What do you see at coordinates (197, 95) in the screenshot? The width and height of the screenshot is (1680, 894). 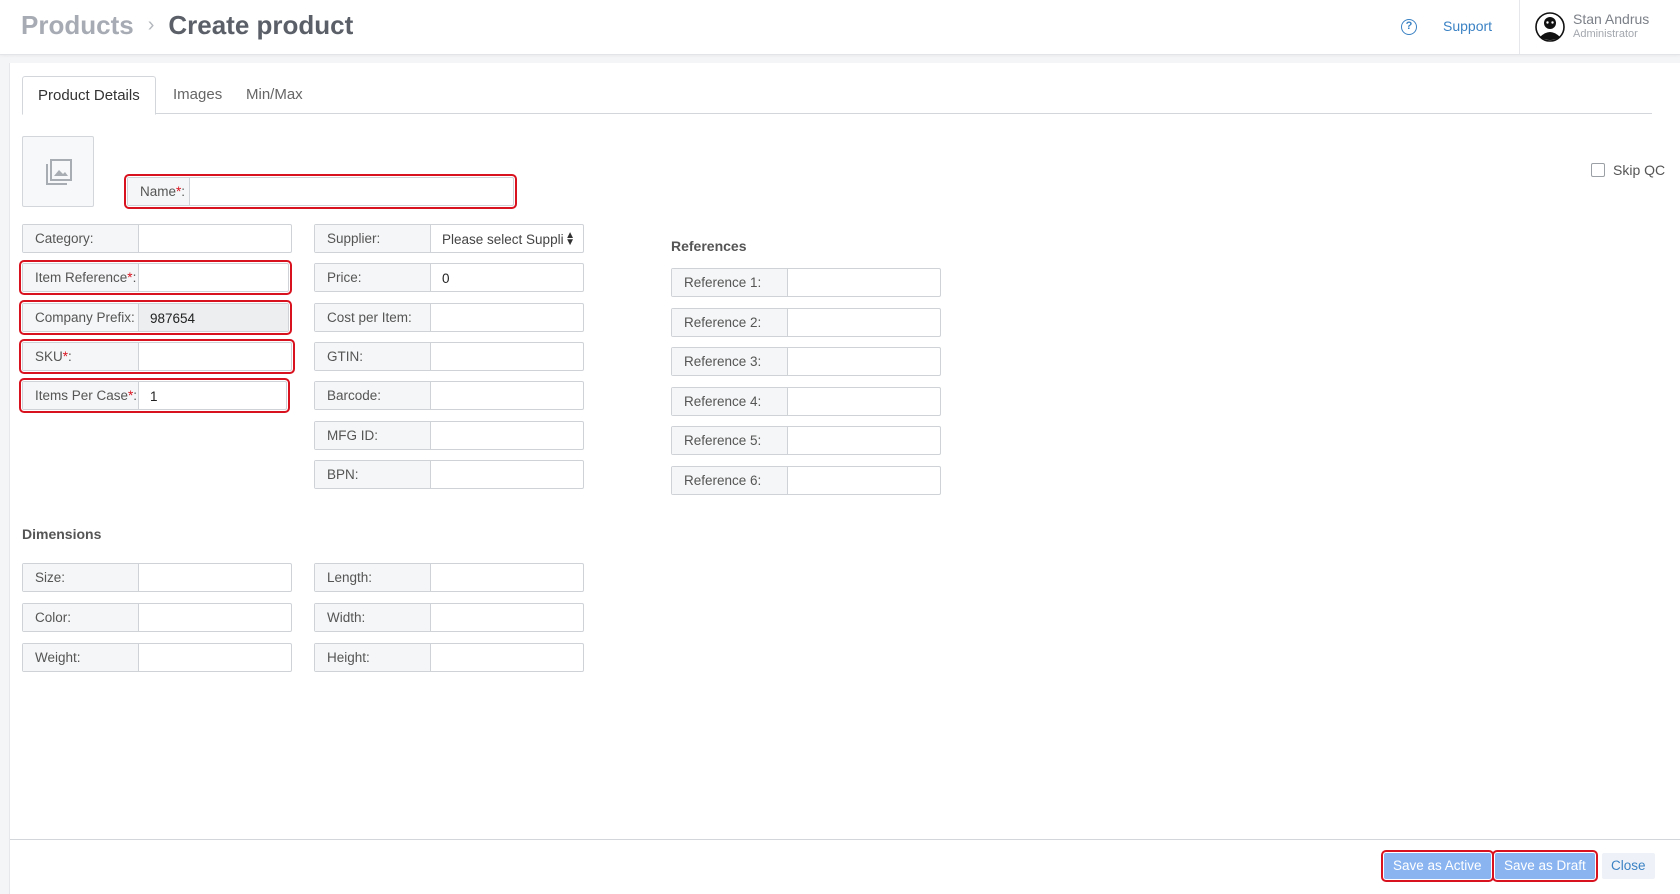 I see `tab-images: Images` at bounding box center [197, 95].